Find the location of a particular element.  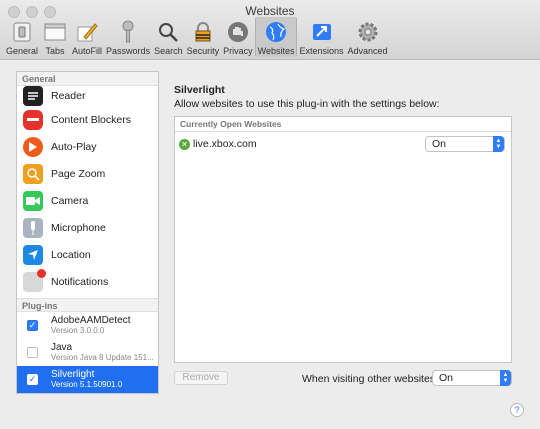

key-icon is located at coordinates (128, 32).